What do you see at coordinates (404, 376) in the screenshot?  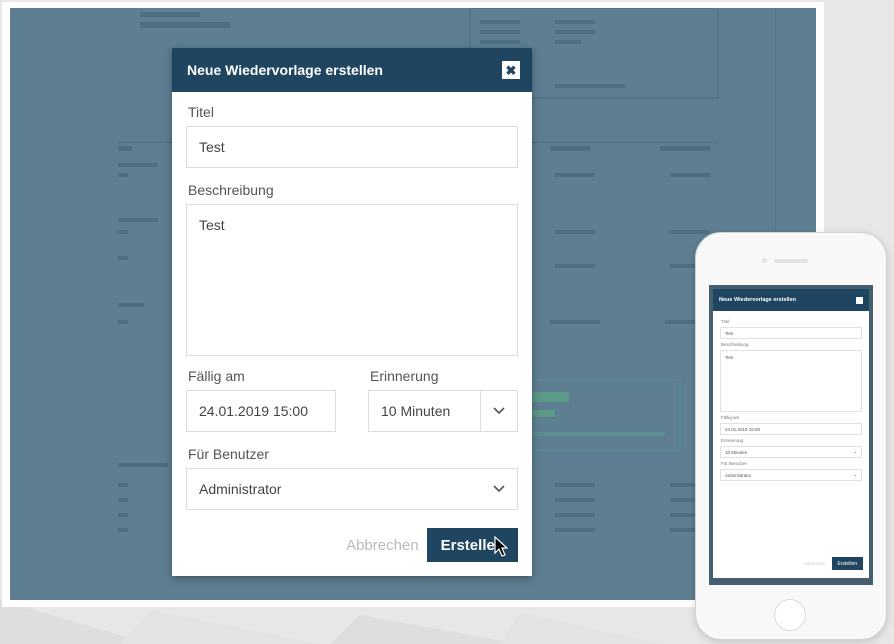 I see `reminder-label: Erinnerung` at bounding box center [404, 376].